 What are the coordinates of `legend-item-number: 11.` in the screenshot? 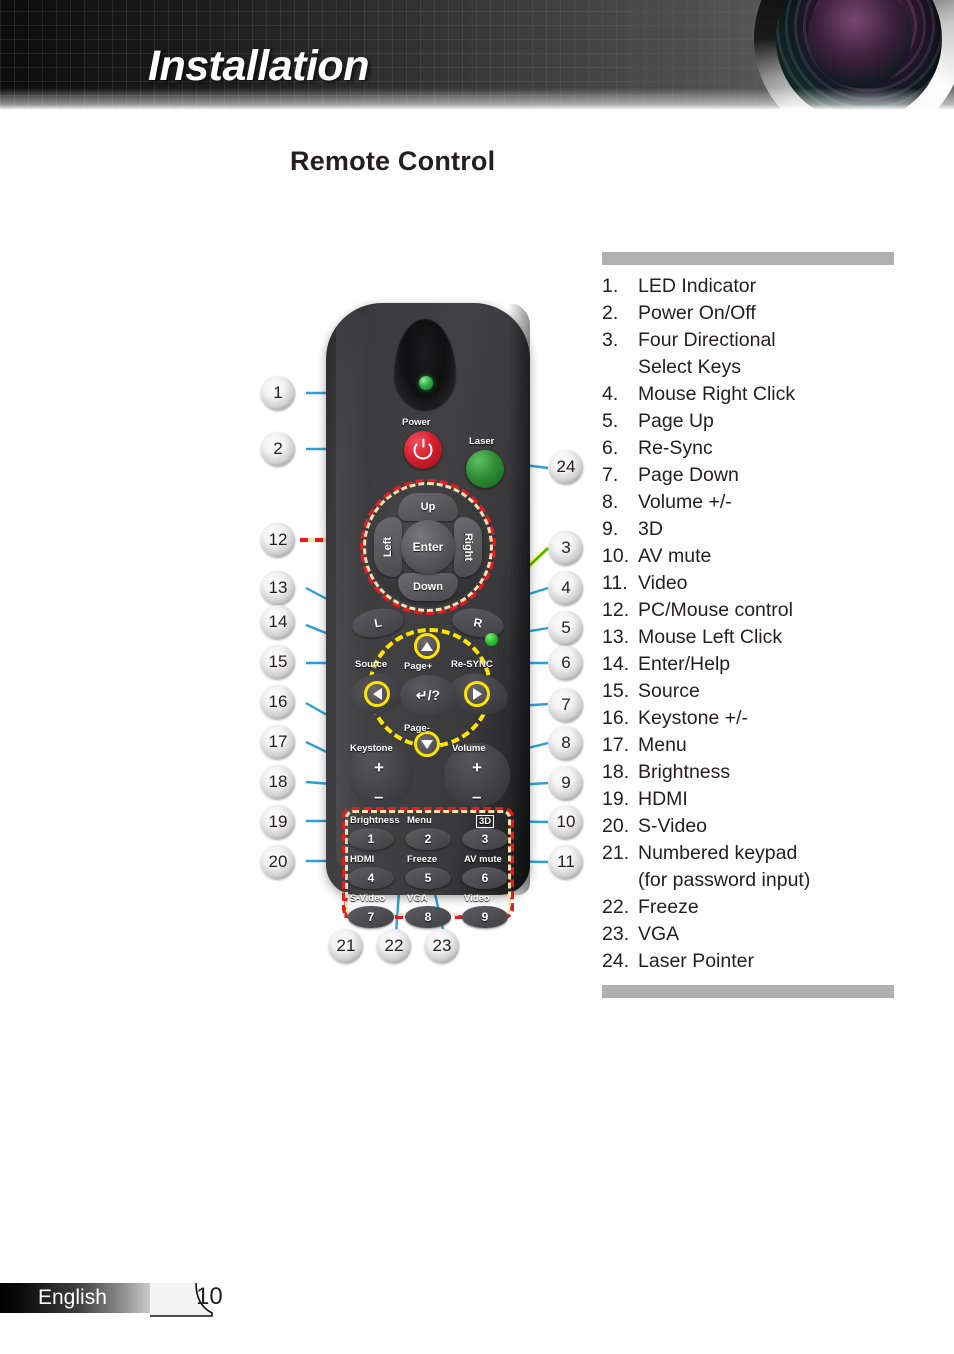 It's located at (615, 583).